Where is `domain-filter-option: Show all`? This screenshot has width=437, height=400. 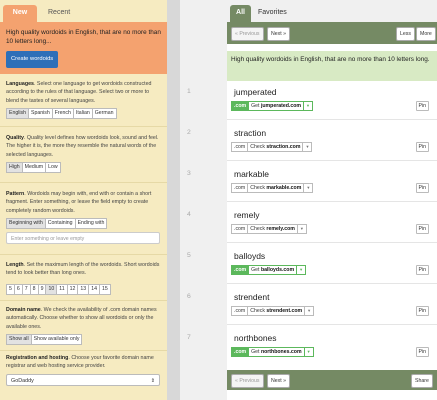 domain-filter-option: Show all is located at coordinates (19, 339).